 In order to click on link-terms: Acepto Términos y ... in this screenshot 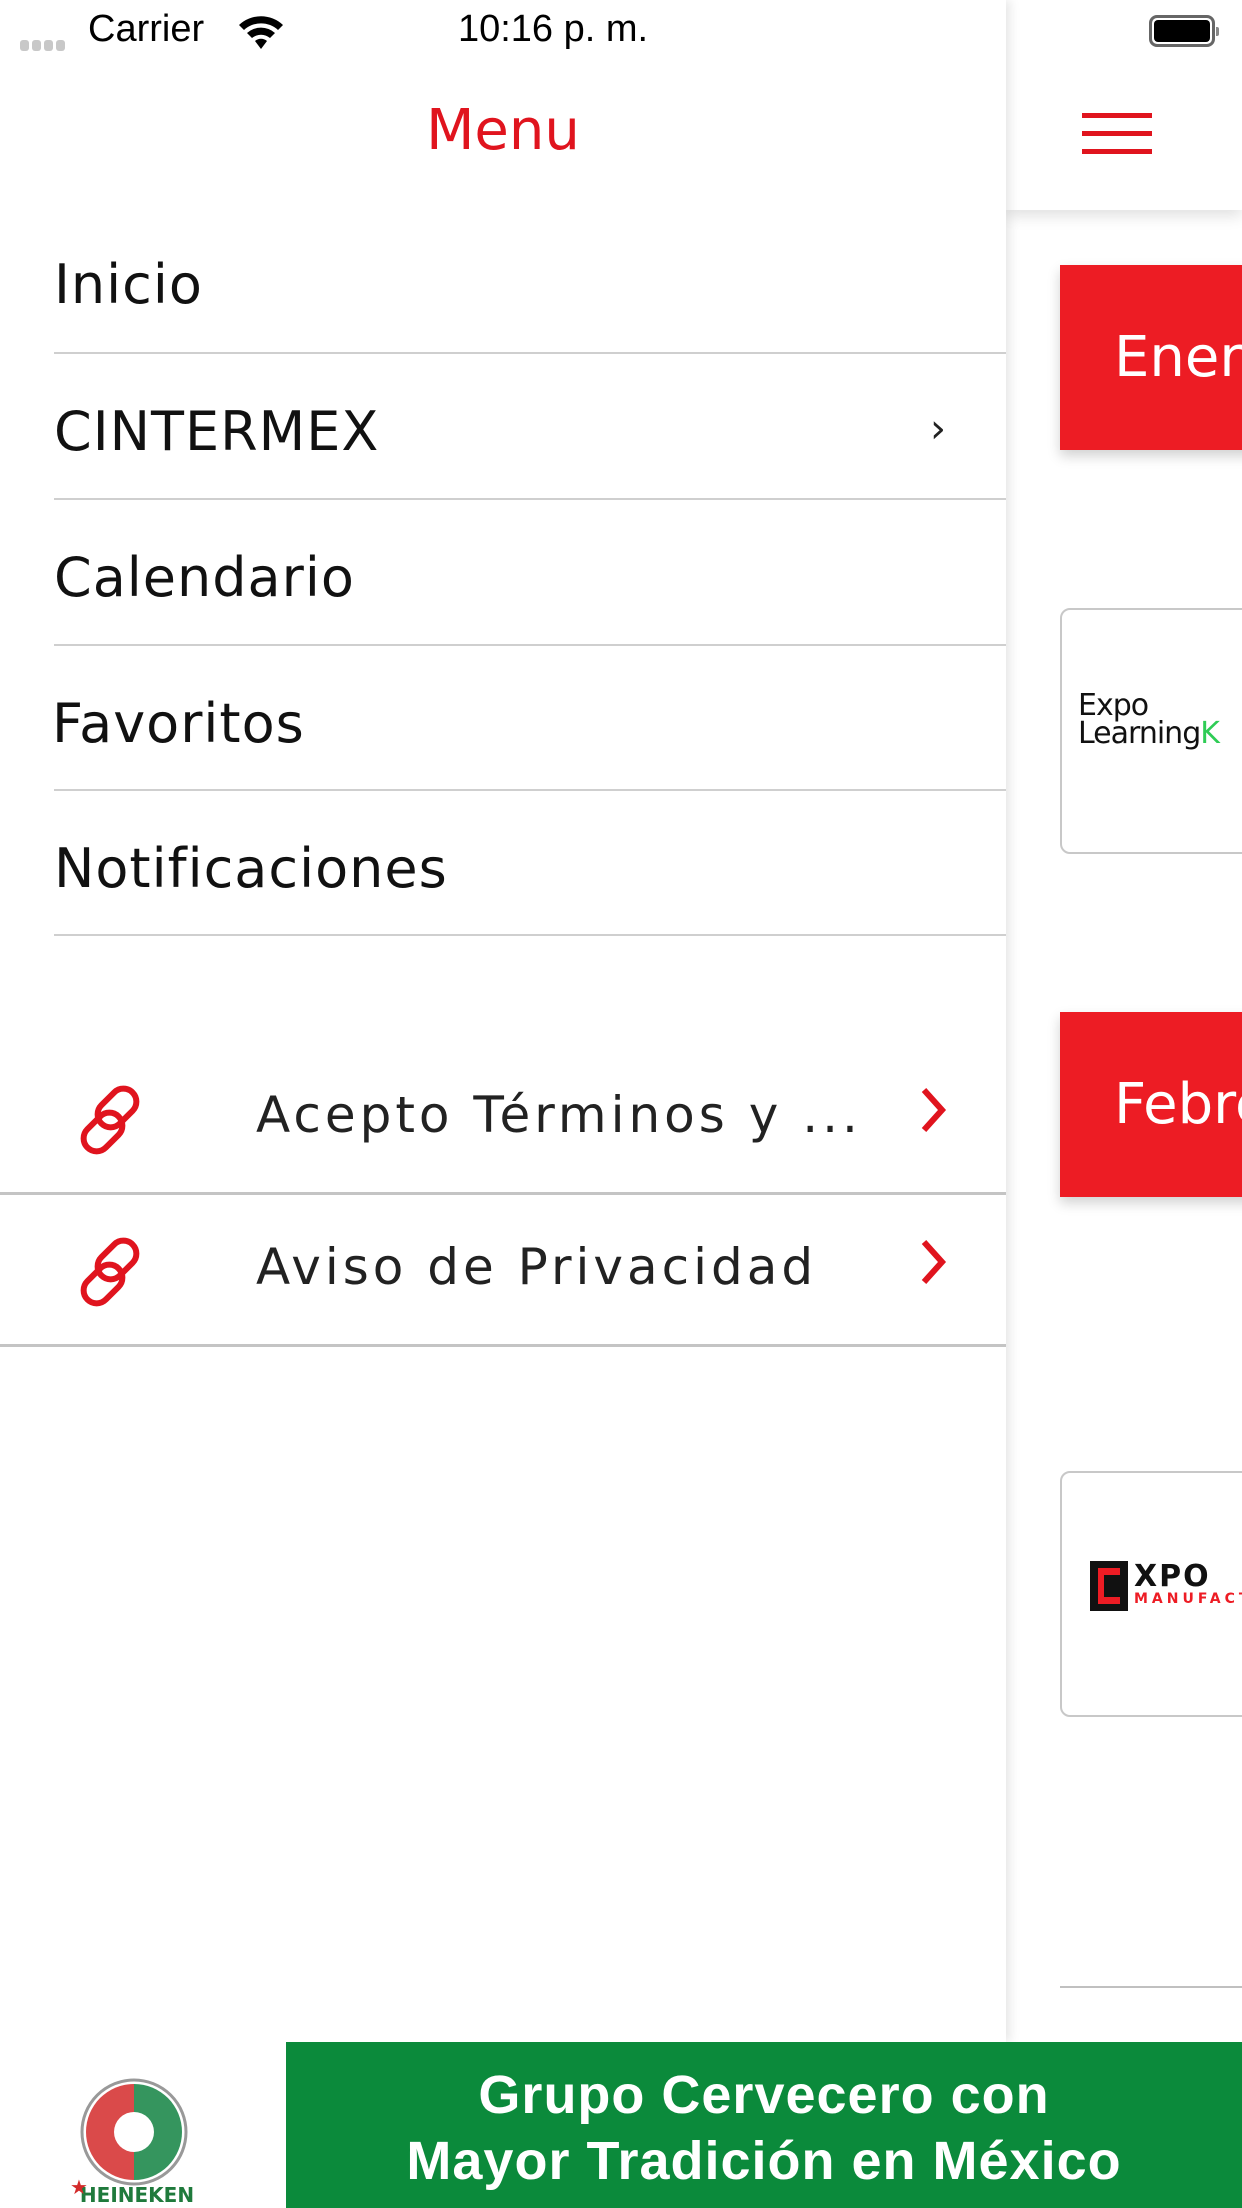, I will do `click(503, 1117)`.